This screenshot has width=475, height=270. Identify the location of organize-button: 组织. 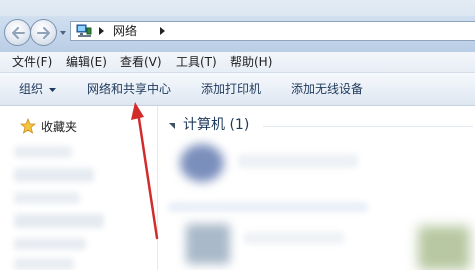
(31, 89).